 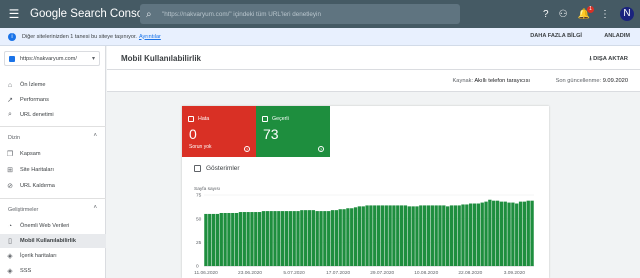 I want to click on source-info: Kaynak: Akıllı telefon tarayıcısı, so click(x=491, y=81).